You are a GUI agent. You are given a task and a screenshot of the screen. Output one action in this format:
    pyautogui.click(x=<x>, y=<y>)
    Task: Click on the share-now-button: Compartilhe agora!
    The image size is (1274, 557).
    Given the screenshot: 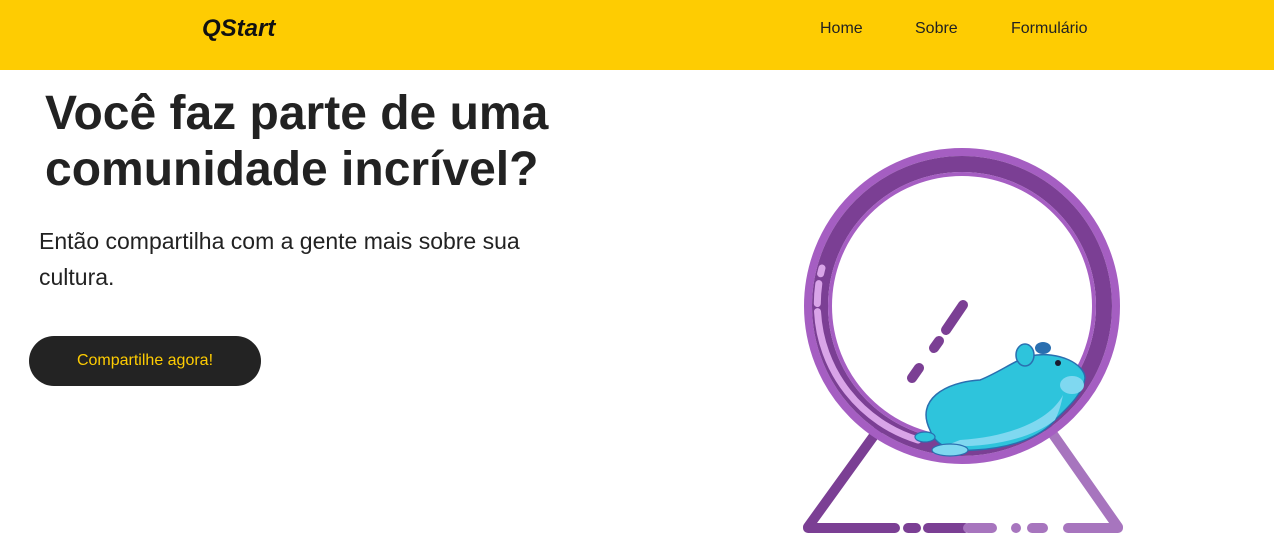 What is the action you would take?
    pyautogui.click(x=145, y=361)
    